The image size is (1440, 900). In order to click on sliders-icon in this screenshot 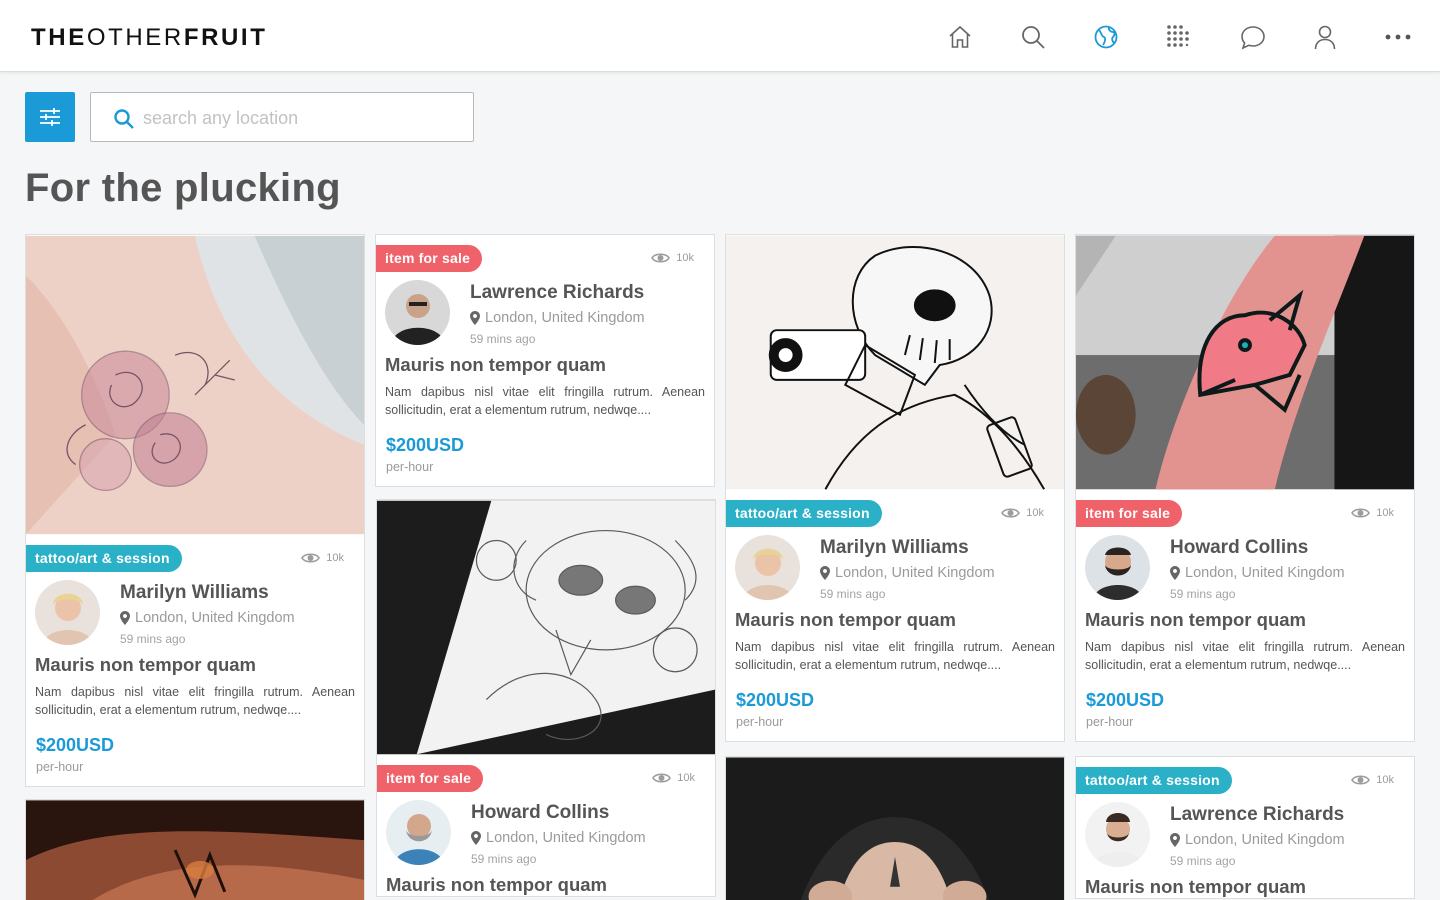, I will do `click(50, 117)`.